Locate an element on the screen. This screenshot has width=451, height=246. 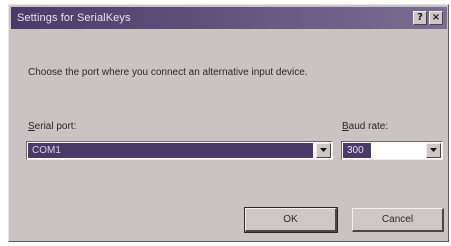
window-title: Settings for SerialKeys is located at coordinates (74, 18).